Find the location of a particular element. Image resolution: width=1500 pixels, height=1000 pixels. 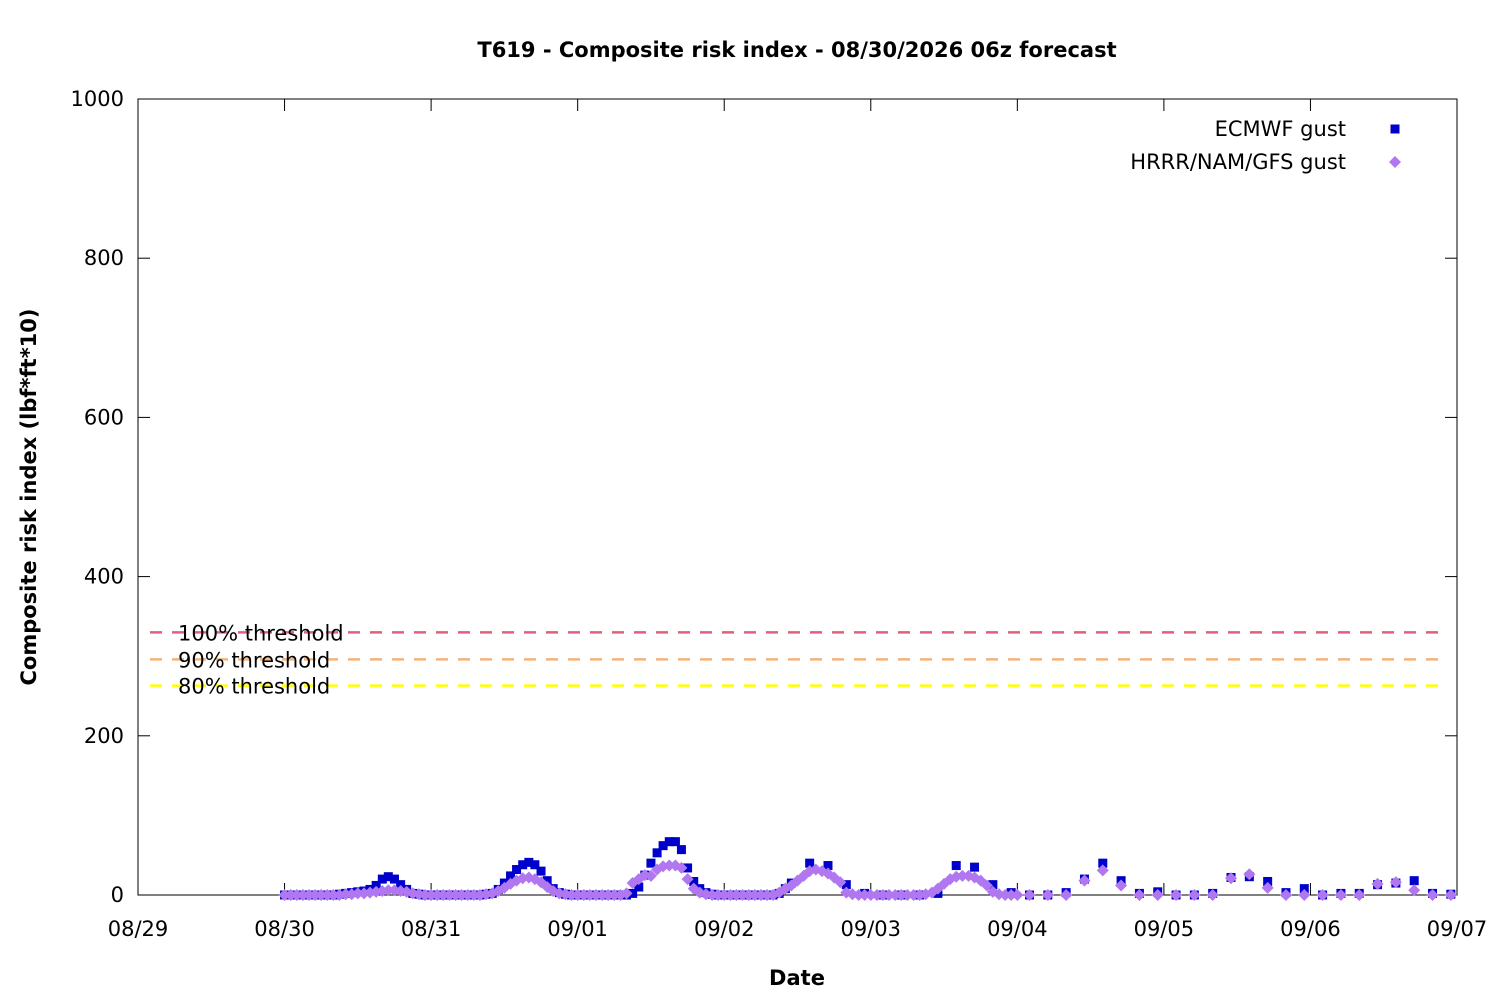

legend-label: ECMWF gust is located at coordinates (1280, 129).